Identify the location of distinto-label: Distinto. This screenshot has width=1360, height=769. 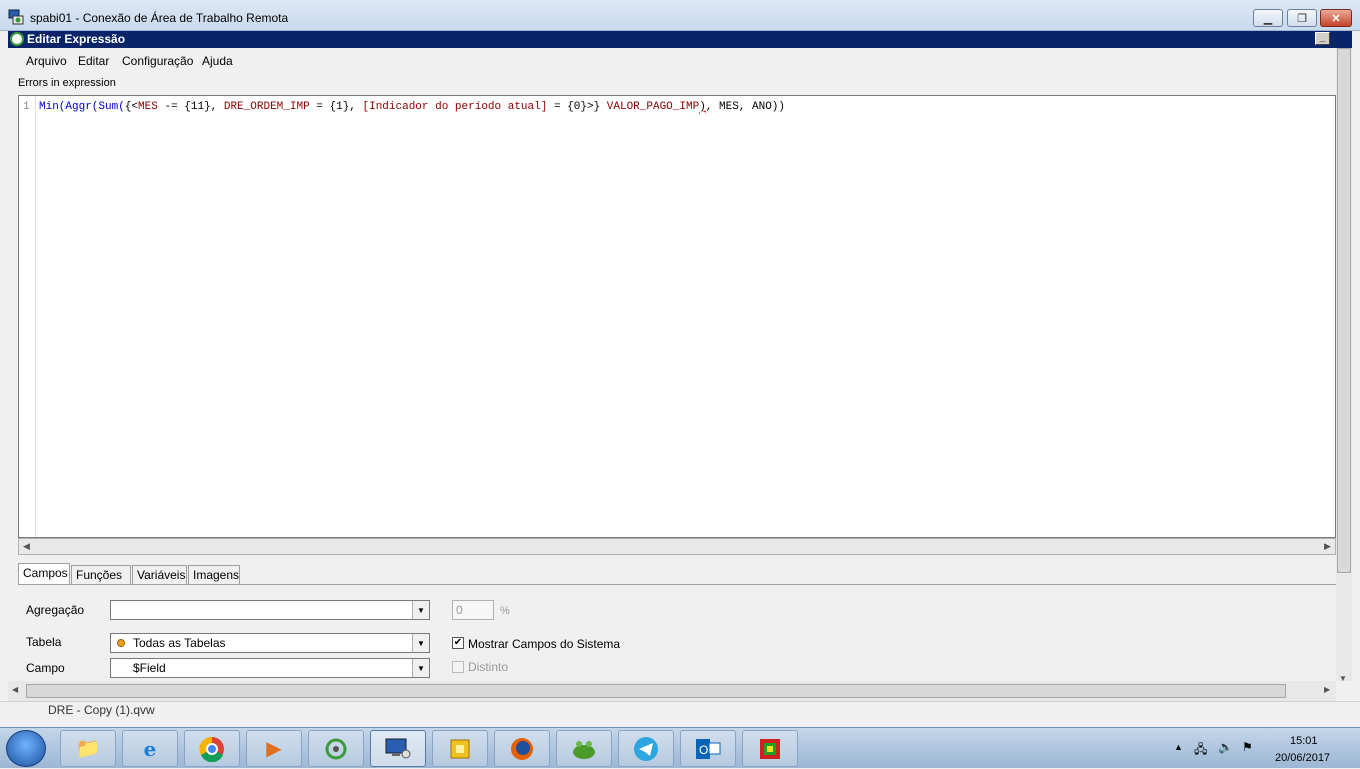
(488, 667).